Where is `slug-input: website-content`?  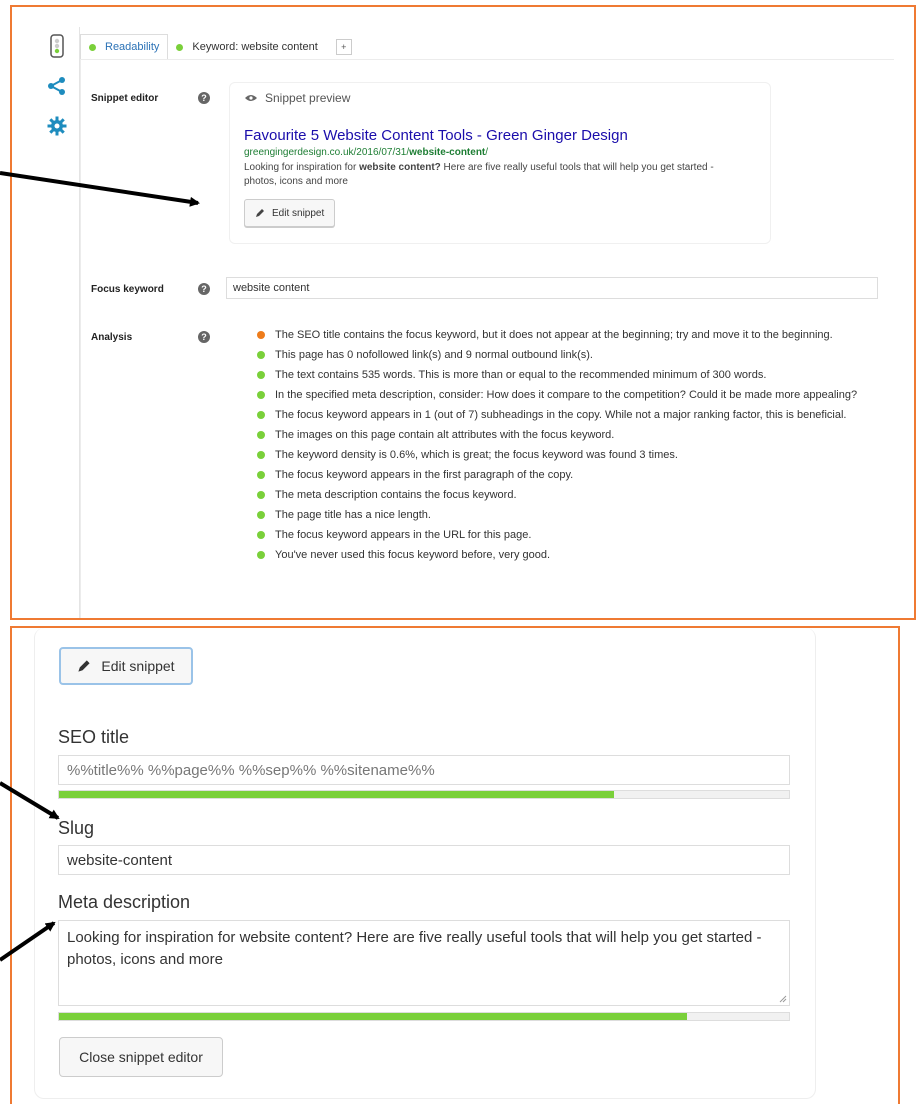
slug-input: website-content is located at coordinates (424, 860).